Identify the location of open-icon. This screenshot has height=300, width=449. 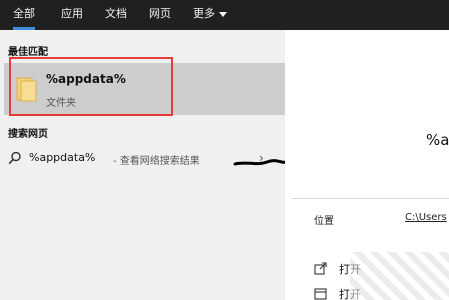
(320, 268).